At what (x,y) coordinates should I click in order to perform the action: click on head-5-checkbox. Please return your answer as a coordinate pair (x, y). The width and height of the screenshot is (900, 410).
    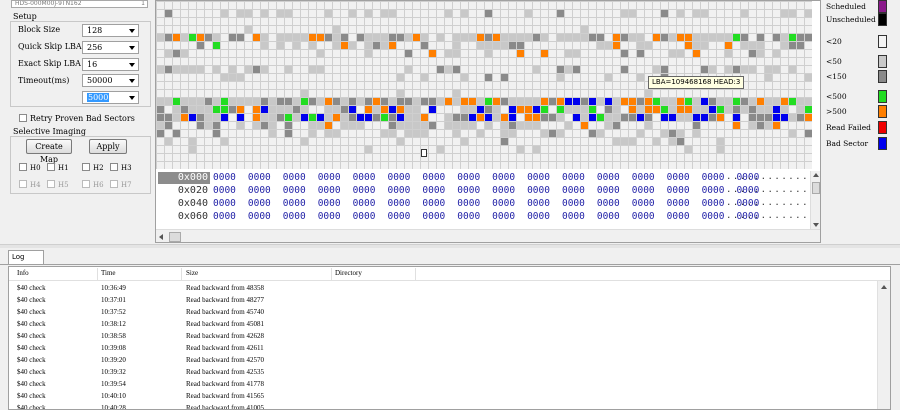
    Looking at the image, I should click on (51, 184).